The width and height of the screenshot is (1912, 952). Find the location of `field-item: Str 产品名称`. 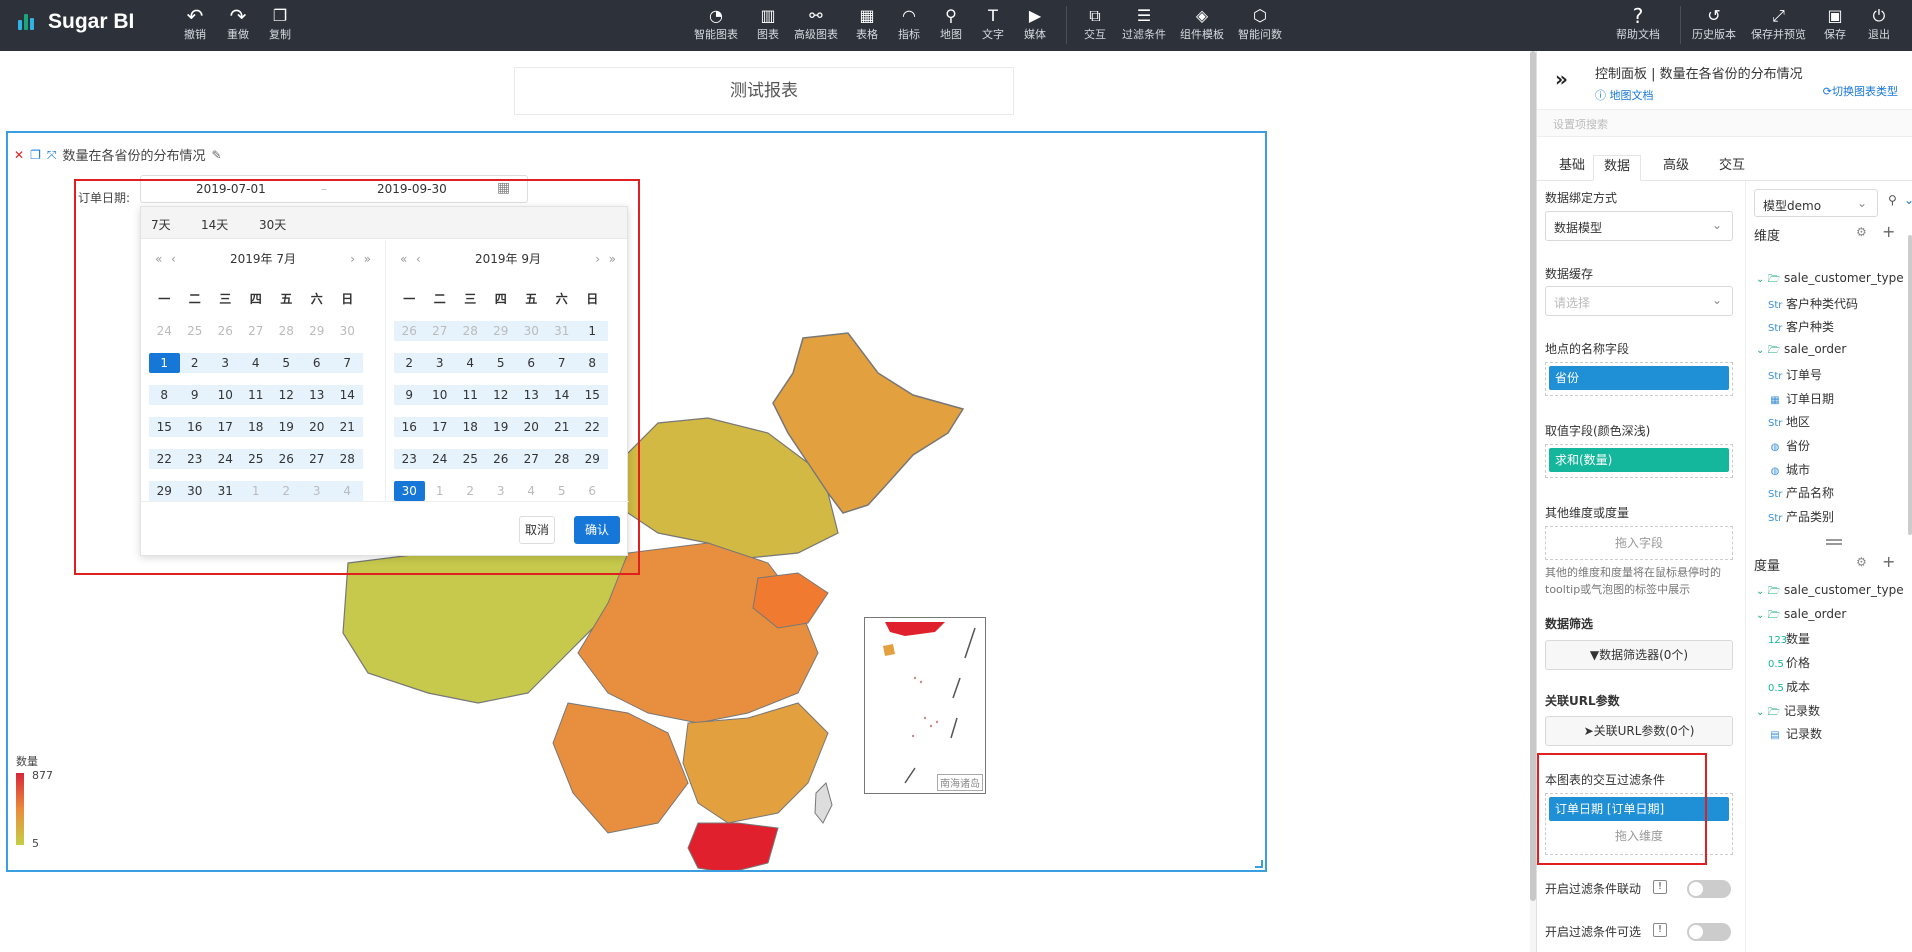

field-item: Str 产品名称 is located at coordinates (1801, 492).